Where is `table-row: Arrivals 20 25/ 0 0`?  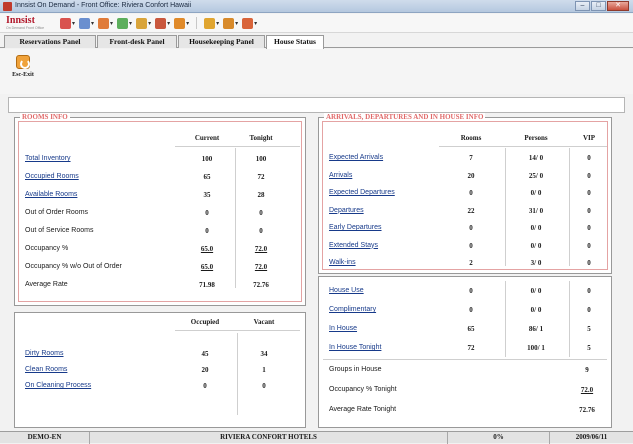
table-row: Arrivals 20 25/ 0 0 is located at coordinates (465, 176).